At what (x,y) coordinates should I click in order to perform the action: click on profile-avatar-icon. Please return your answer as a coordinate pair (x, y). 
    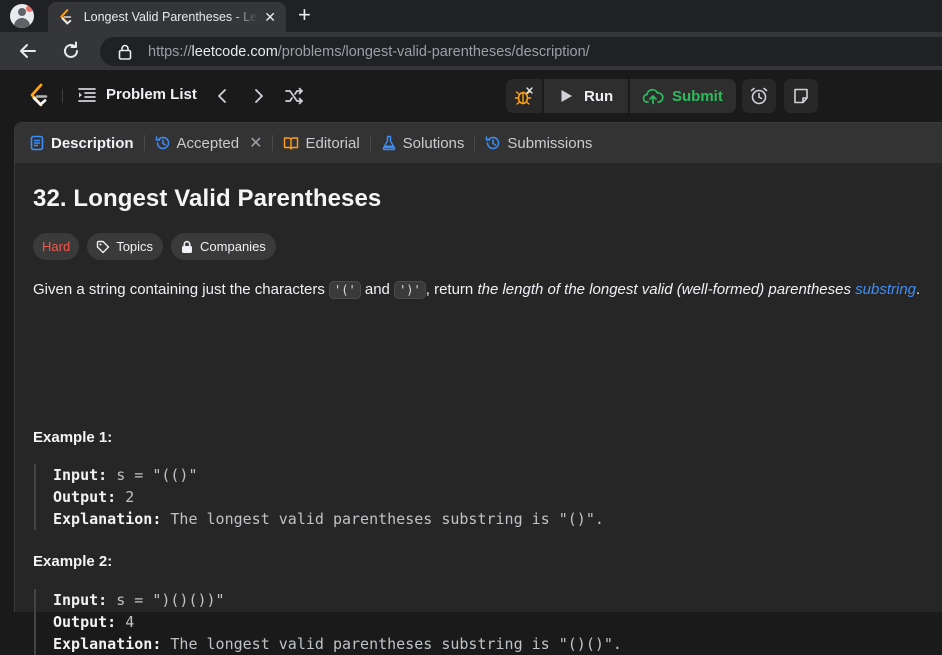
    Looking at the image, I should click on (22, 16).